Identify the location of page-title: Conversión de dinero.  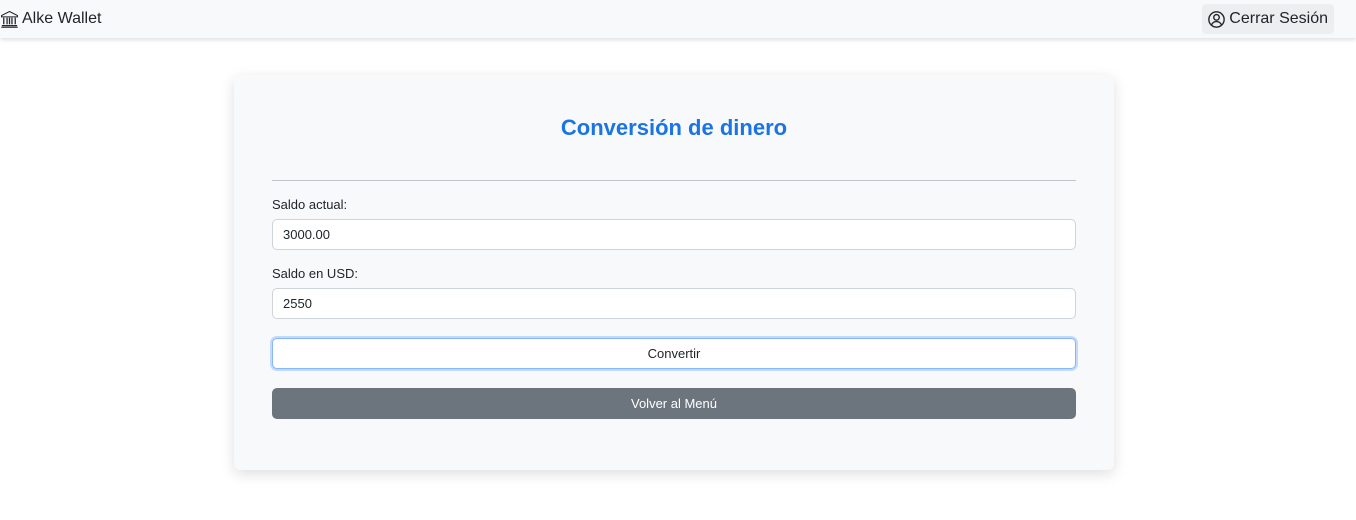
(674, 127).